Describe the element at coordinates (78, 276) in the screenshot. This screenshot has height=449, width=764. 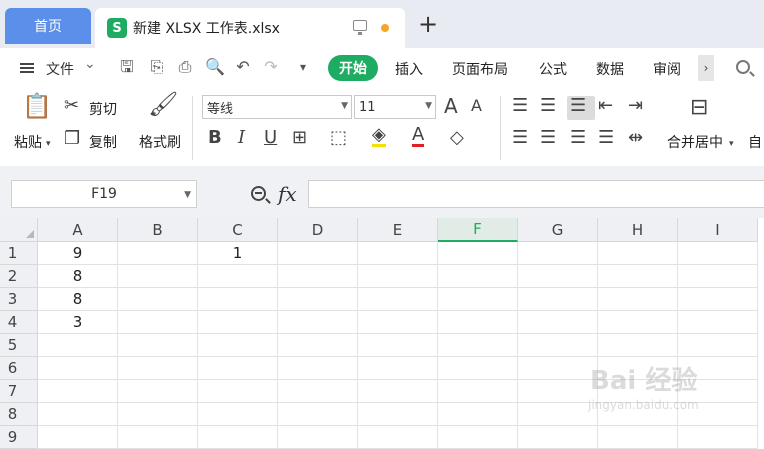
I see `cell-a2: 8` at that location.